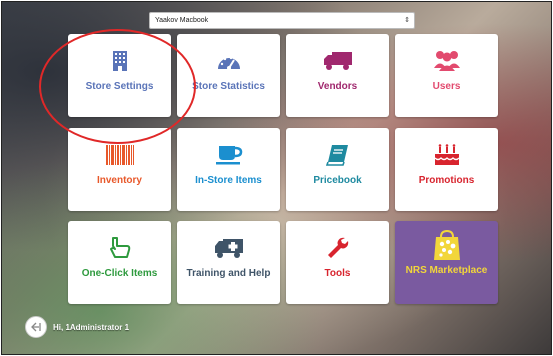  I want to click on building-icon, so click(120, 61).